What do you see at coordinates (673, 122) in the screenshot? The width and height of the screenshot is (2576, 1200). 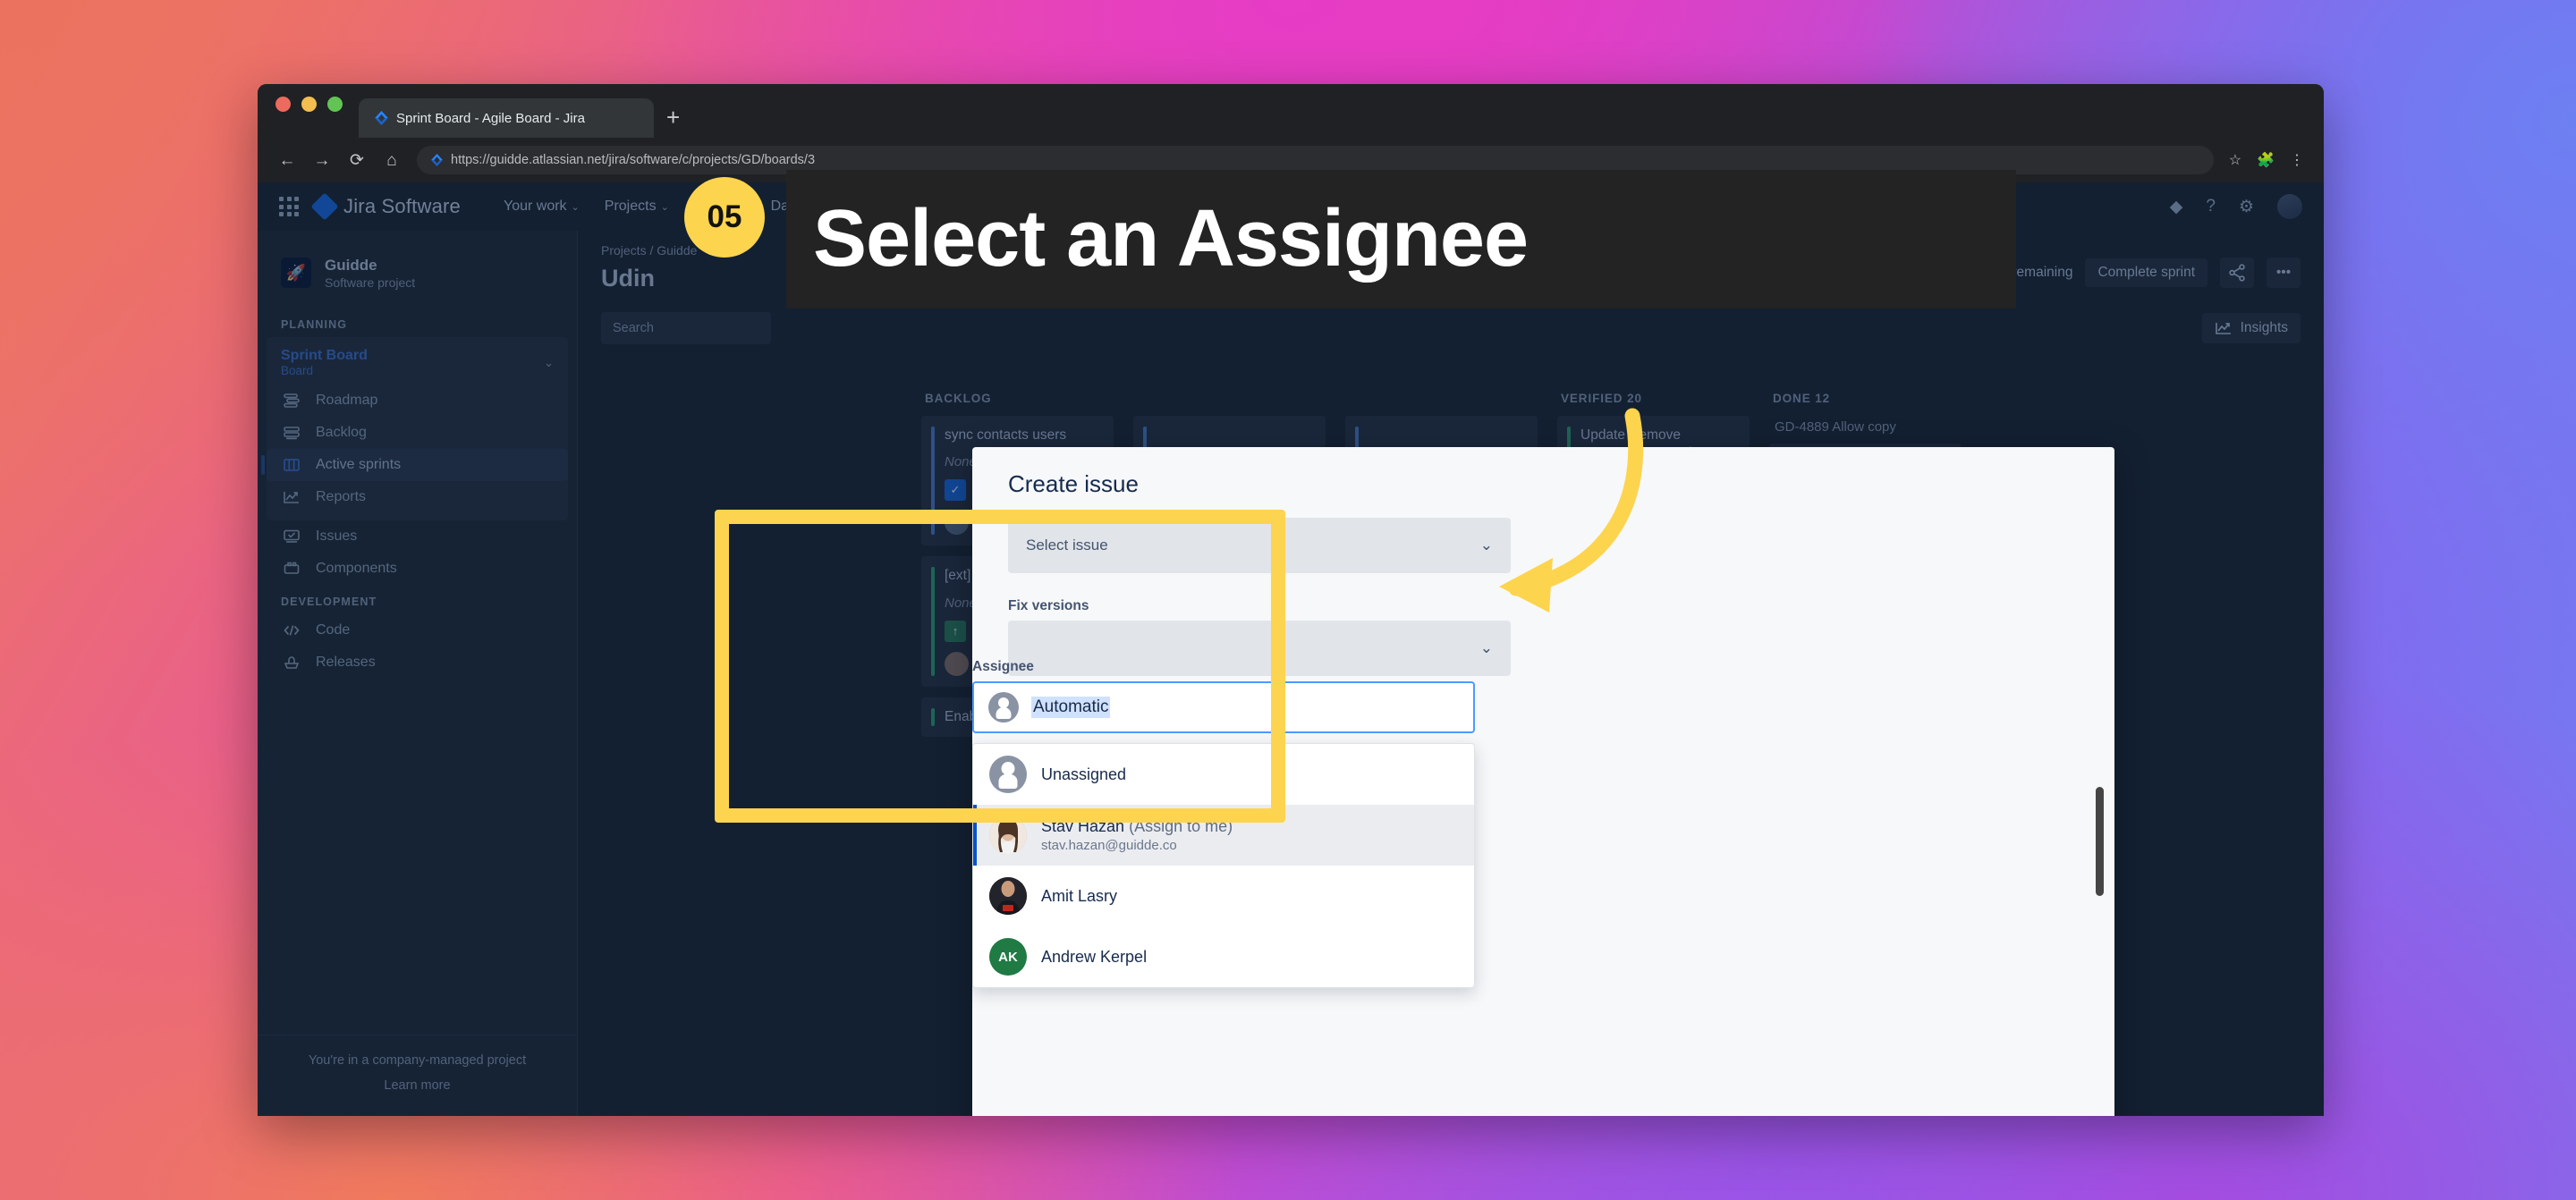 I see `new-tab-button: +` at bounding box center [673, 122].